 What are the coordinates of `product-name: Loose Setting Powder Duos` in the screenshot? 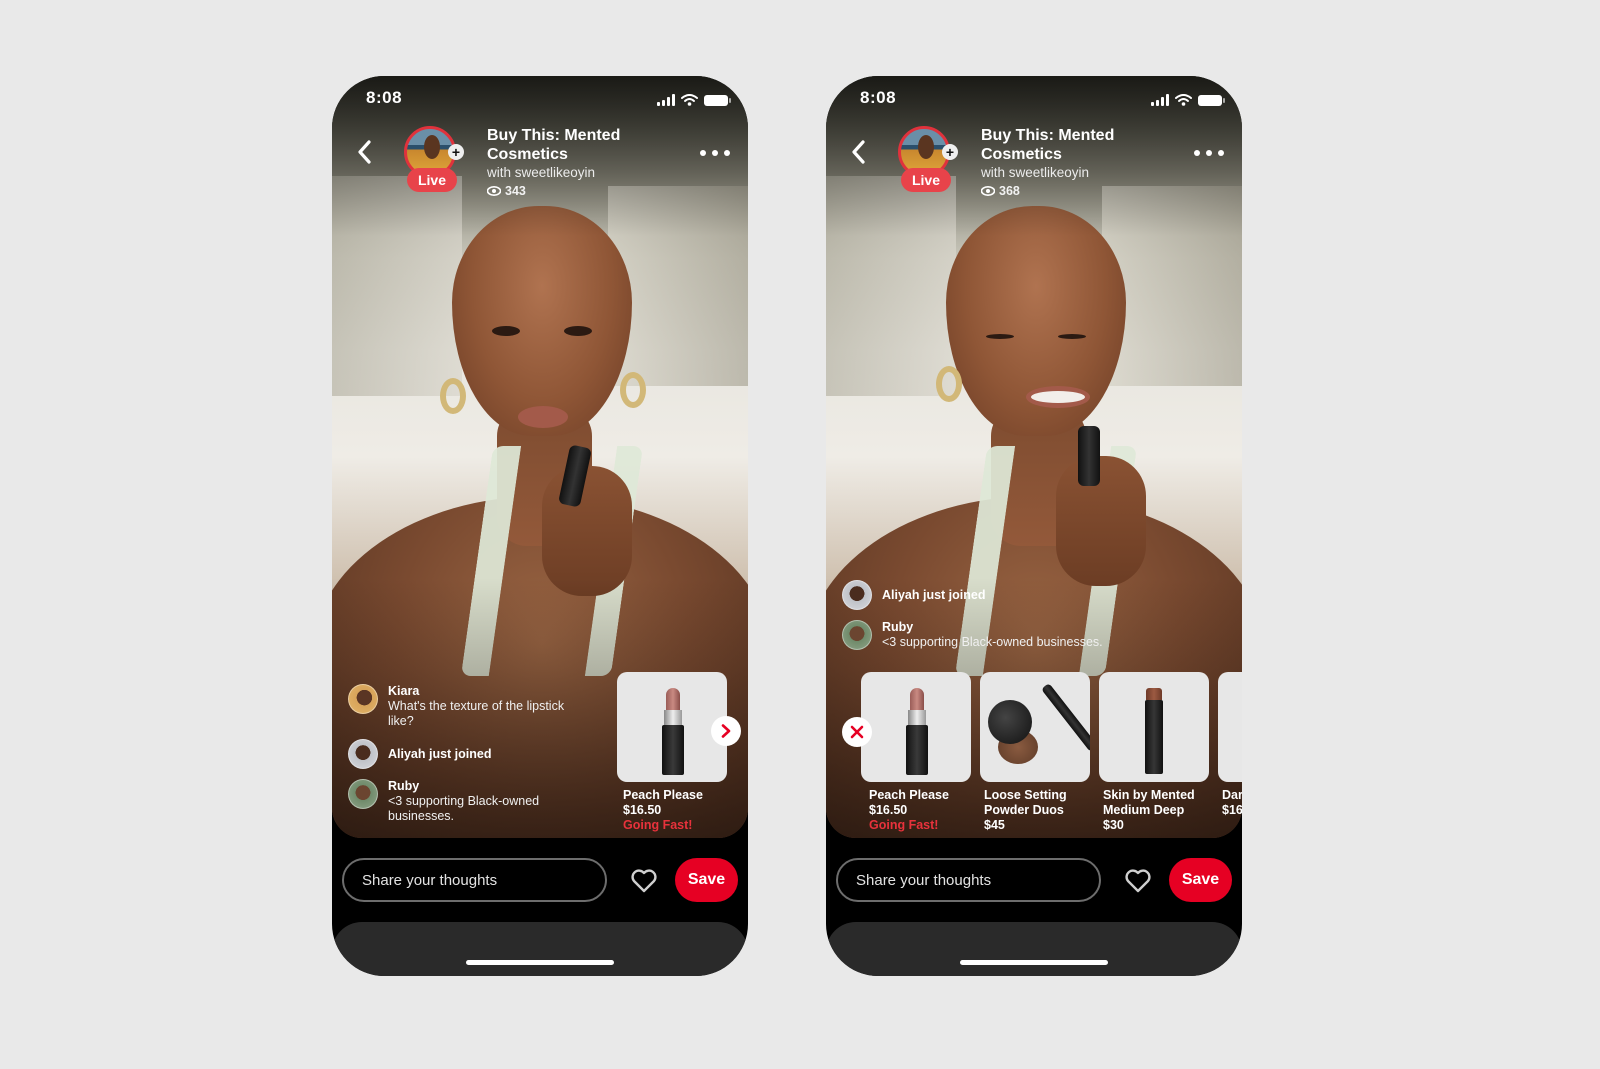 It's located at (1025, 802).